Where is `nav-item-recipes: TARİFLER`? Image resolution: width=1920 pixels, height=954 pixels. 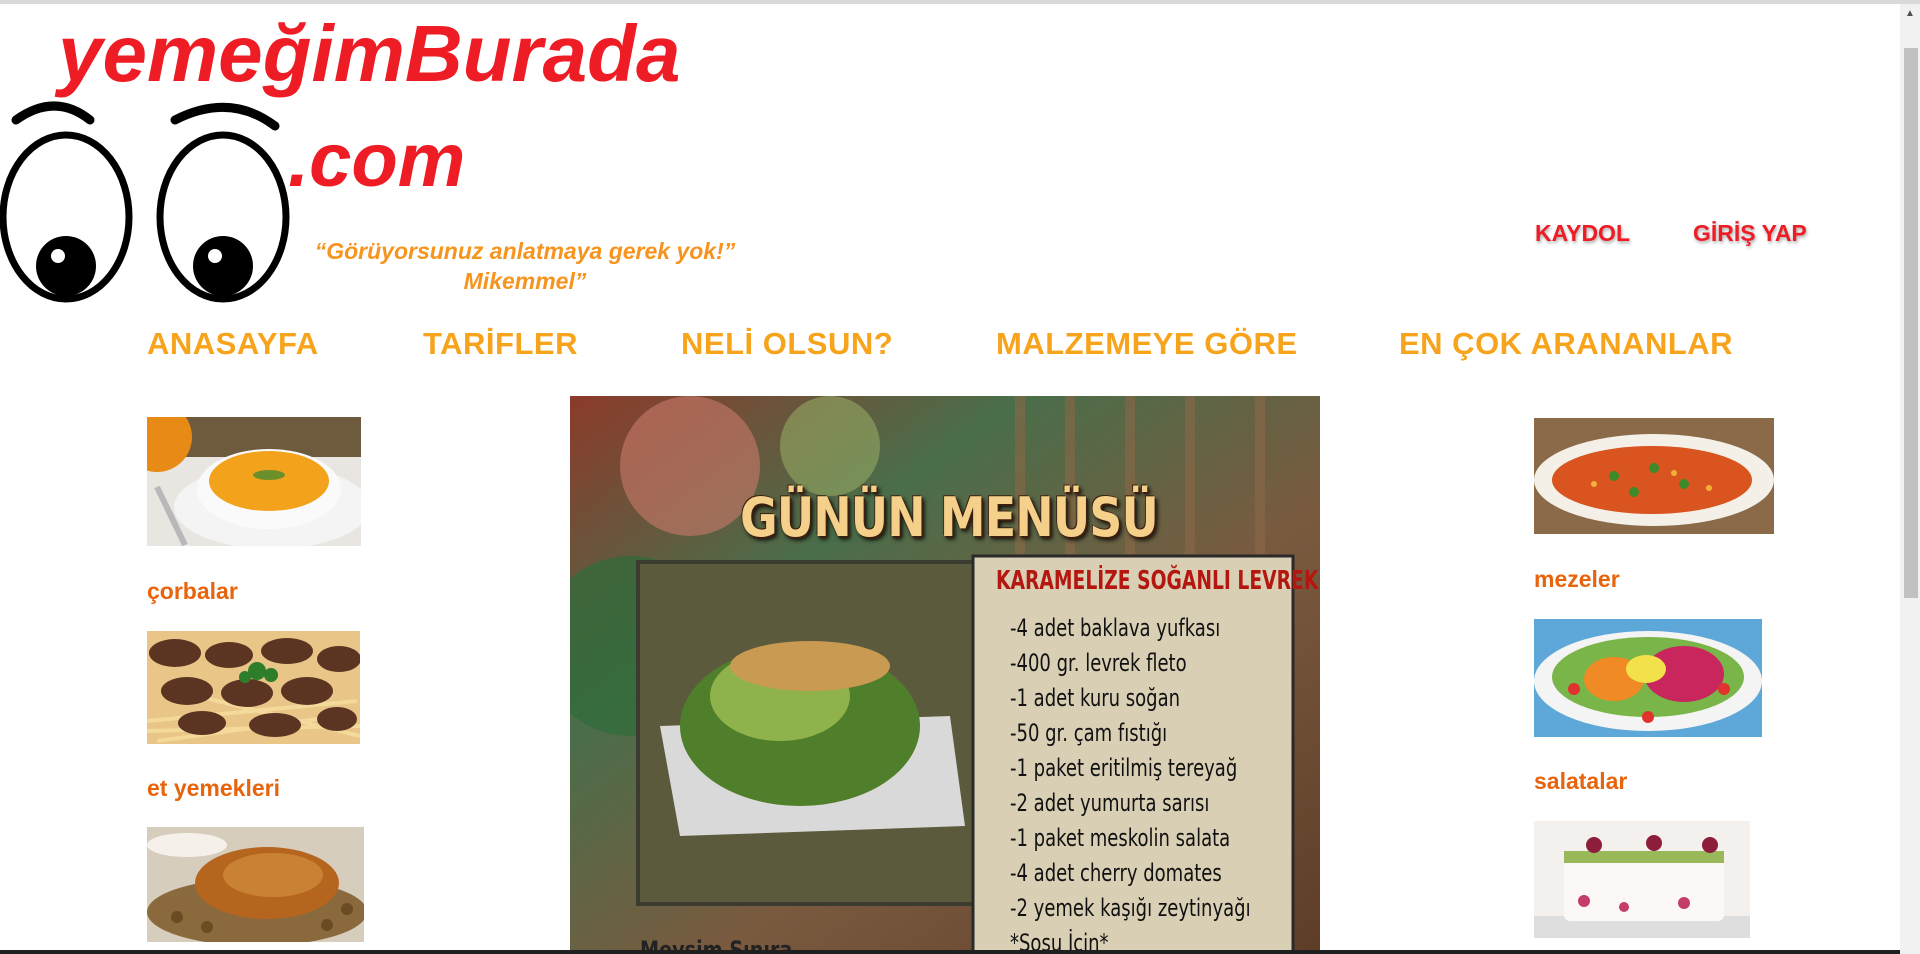 nav-item-recipes: TARİFLER is located at coordinates (500, 344).